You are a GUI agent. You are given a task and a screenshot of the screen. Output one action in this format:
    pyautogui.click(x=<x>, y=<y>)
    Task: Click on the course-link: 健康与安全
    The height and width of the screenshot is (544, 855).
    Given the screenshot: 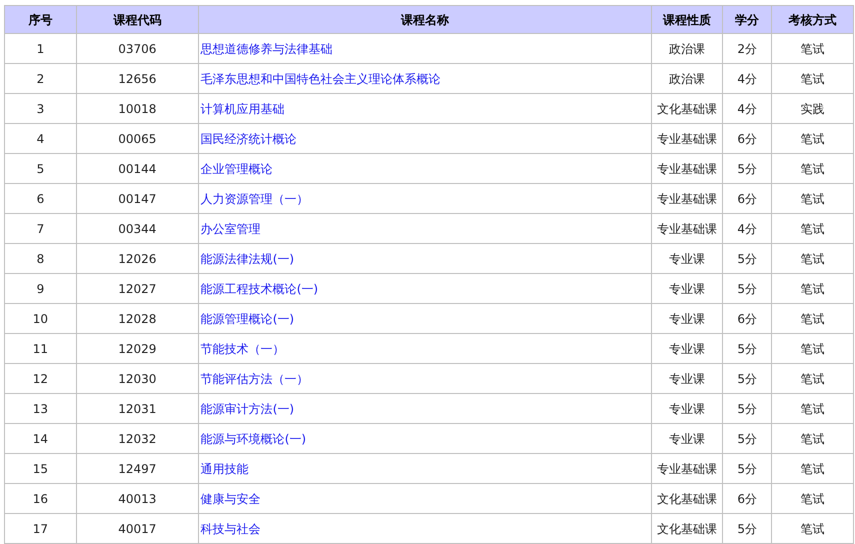 What is the action you would take?
    pyautogui.click(x=230, y=499)
    